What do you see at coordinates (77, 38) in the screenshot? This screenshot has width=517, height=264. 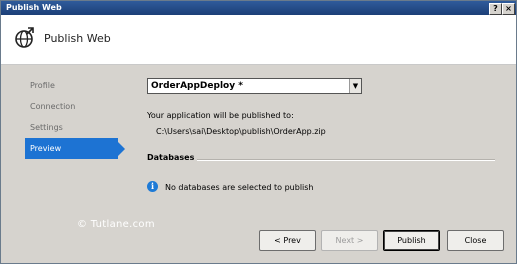 I see `dialog-header-title: Publish Web` at bounding box center [77, 38].